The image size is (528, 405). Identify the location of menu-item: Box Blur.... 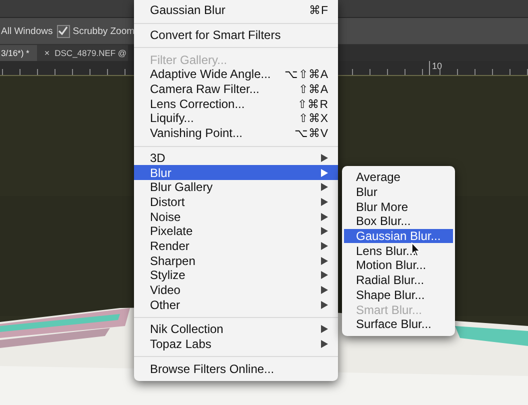
(398, 221).